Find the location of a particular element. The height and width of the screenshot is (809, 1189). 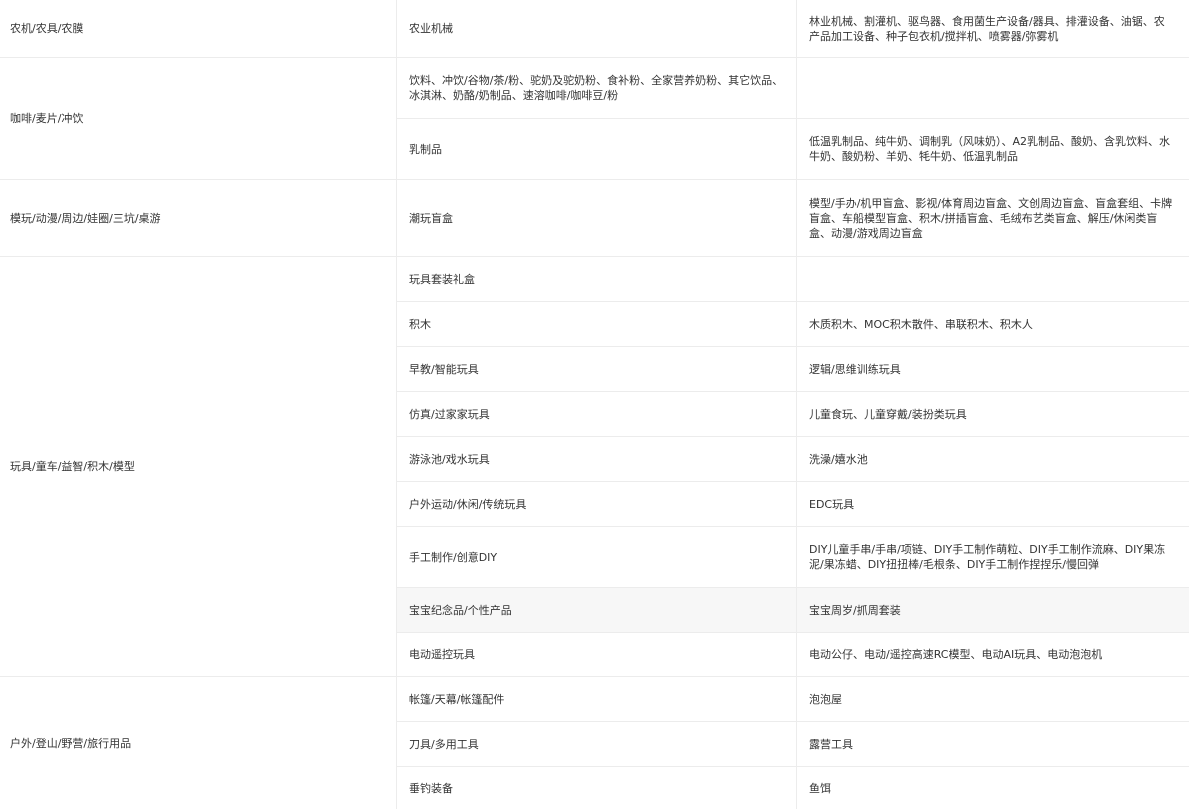

detail-cell: 露营工具 is located at coordinates (992, 744).